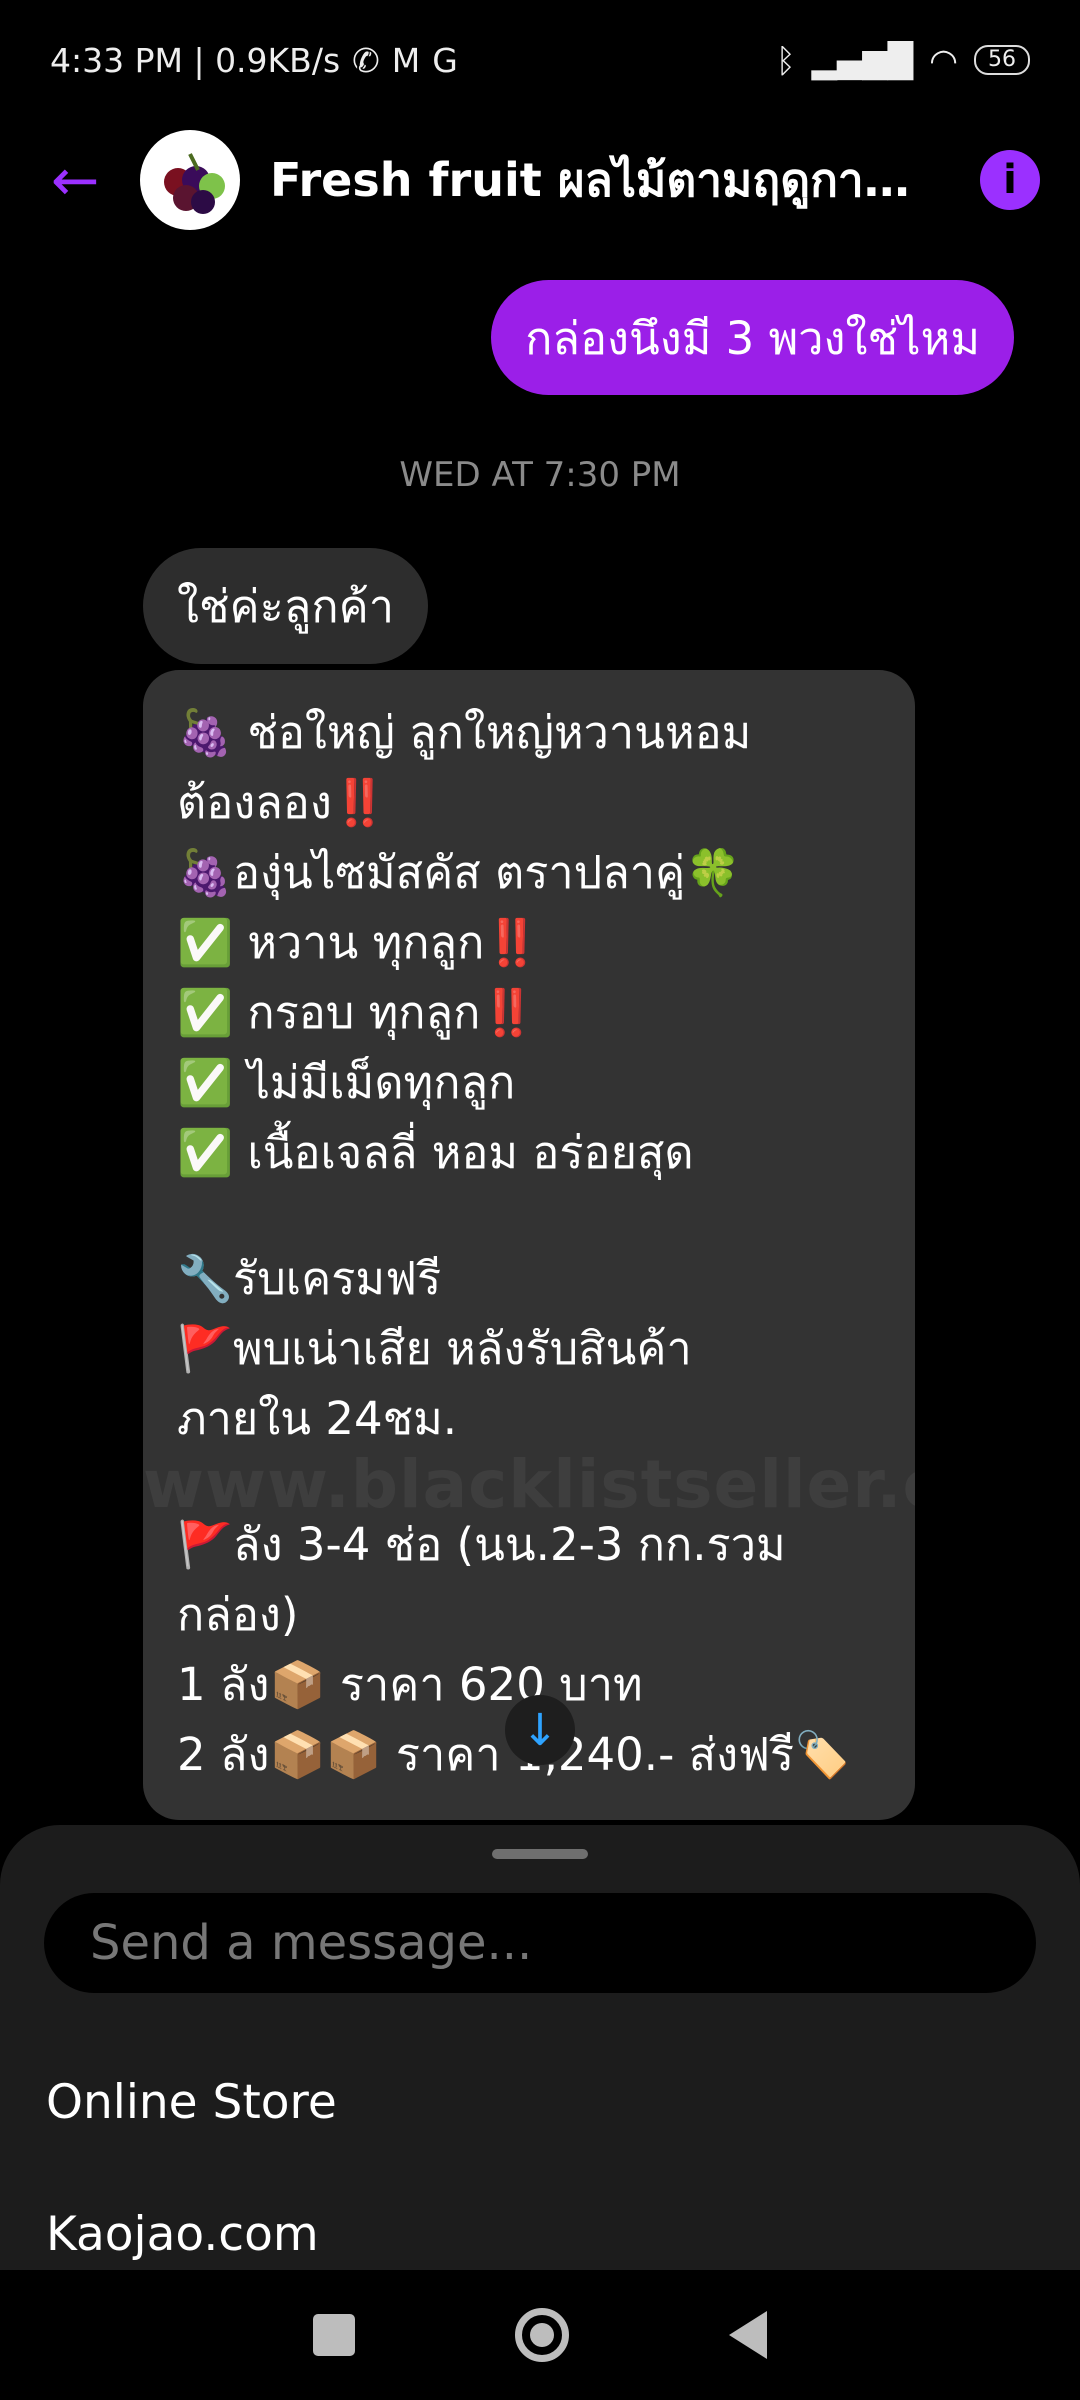 Image resolution: width=1080 pixels, height=2400 pixels. Describe the element at coordinates (317, 1418) in the screenshot. I see `message-line: ภายใน 24ชม.` at that location.